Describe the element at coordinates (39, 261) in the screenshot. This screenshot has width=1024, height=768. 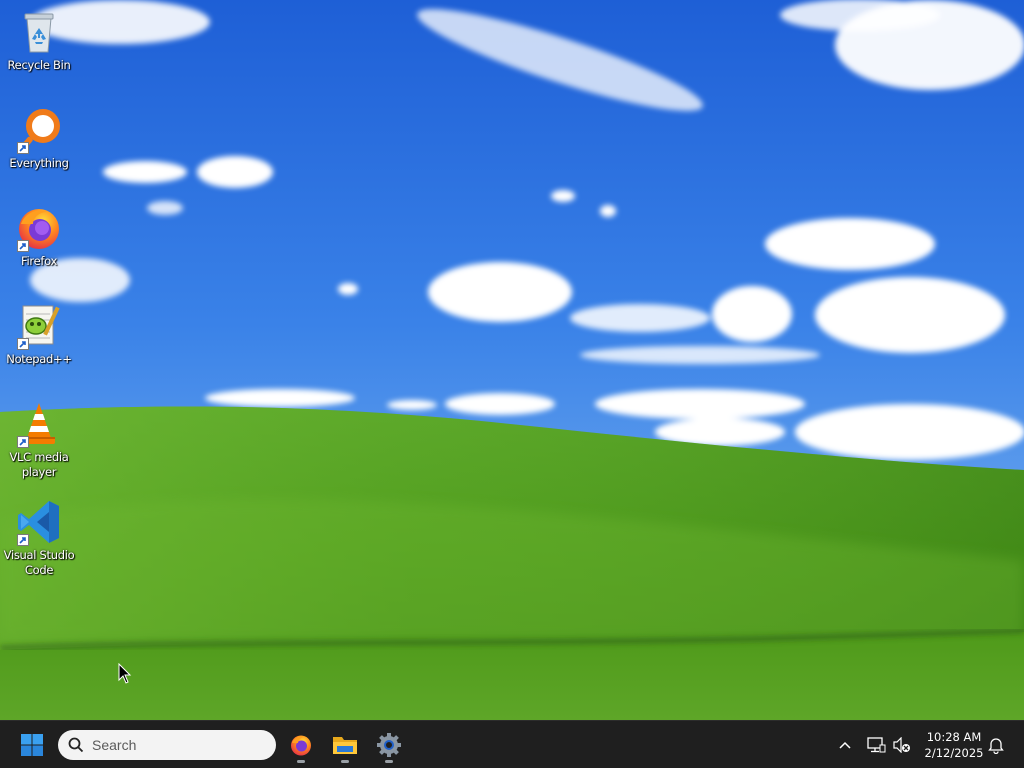
I see `desktop-icon-label: Firefox` at that location.